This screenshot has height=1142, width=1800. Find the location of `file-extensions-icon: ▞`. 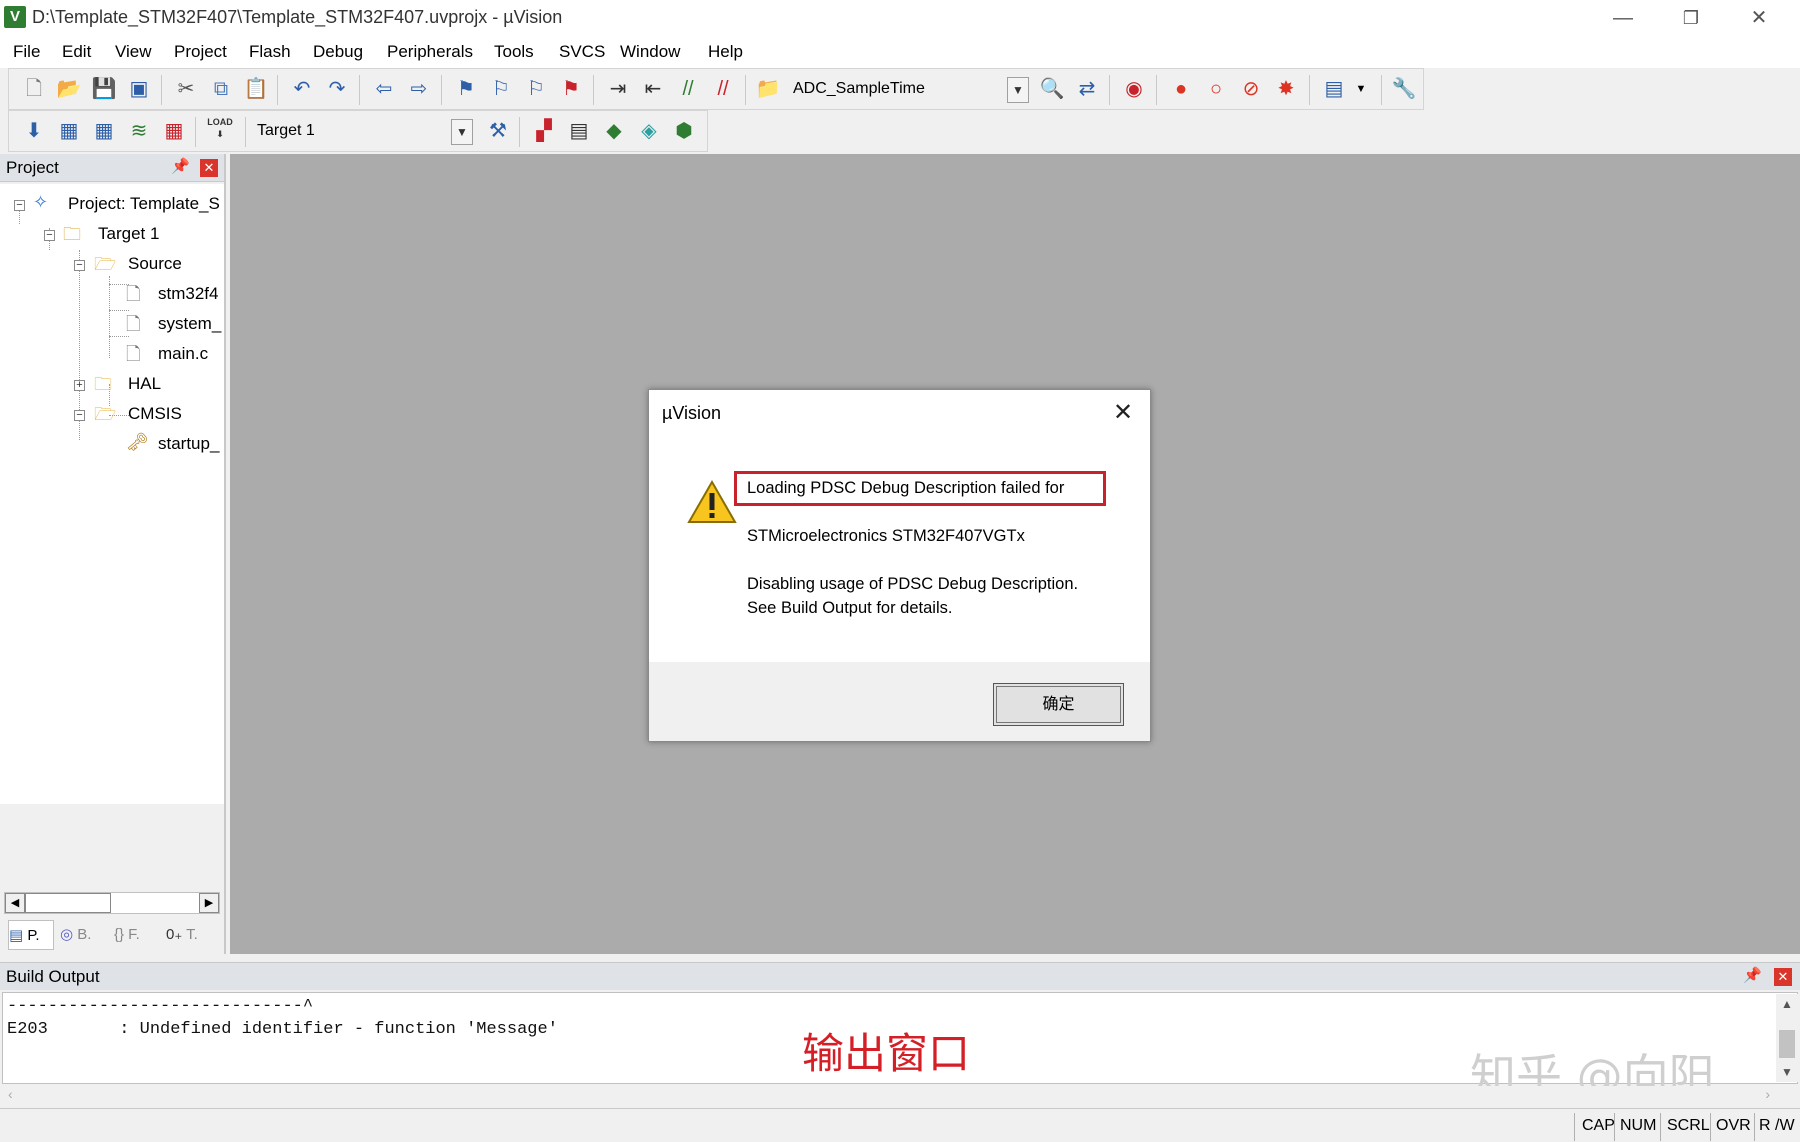

file-extensions-icon: ▞ is located at coordinates (544, 131).